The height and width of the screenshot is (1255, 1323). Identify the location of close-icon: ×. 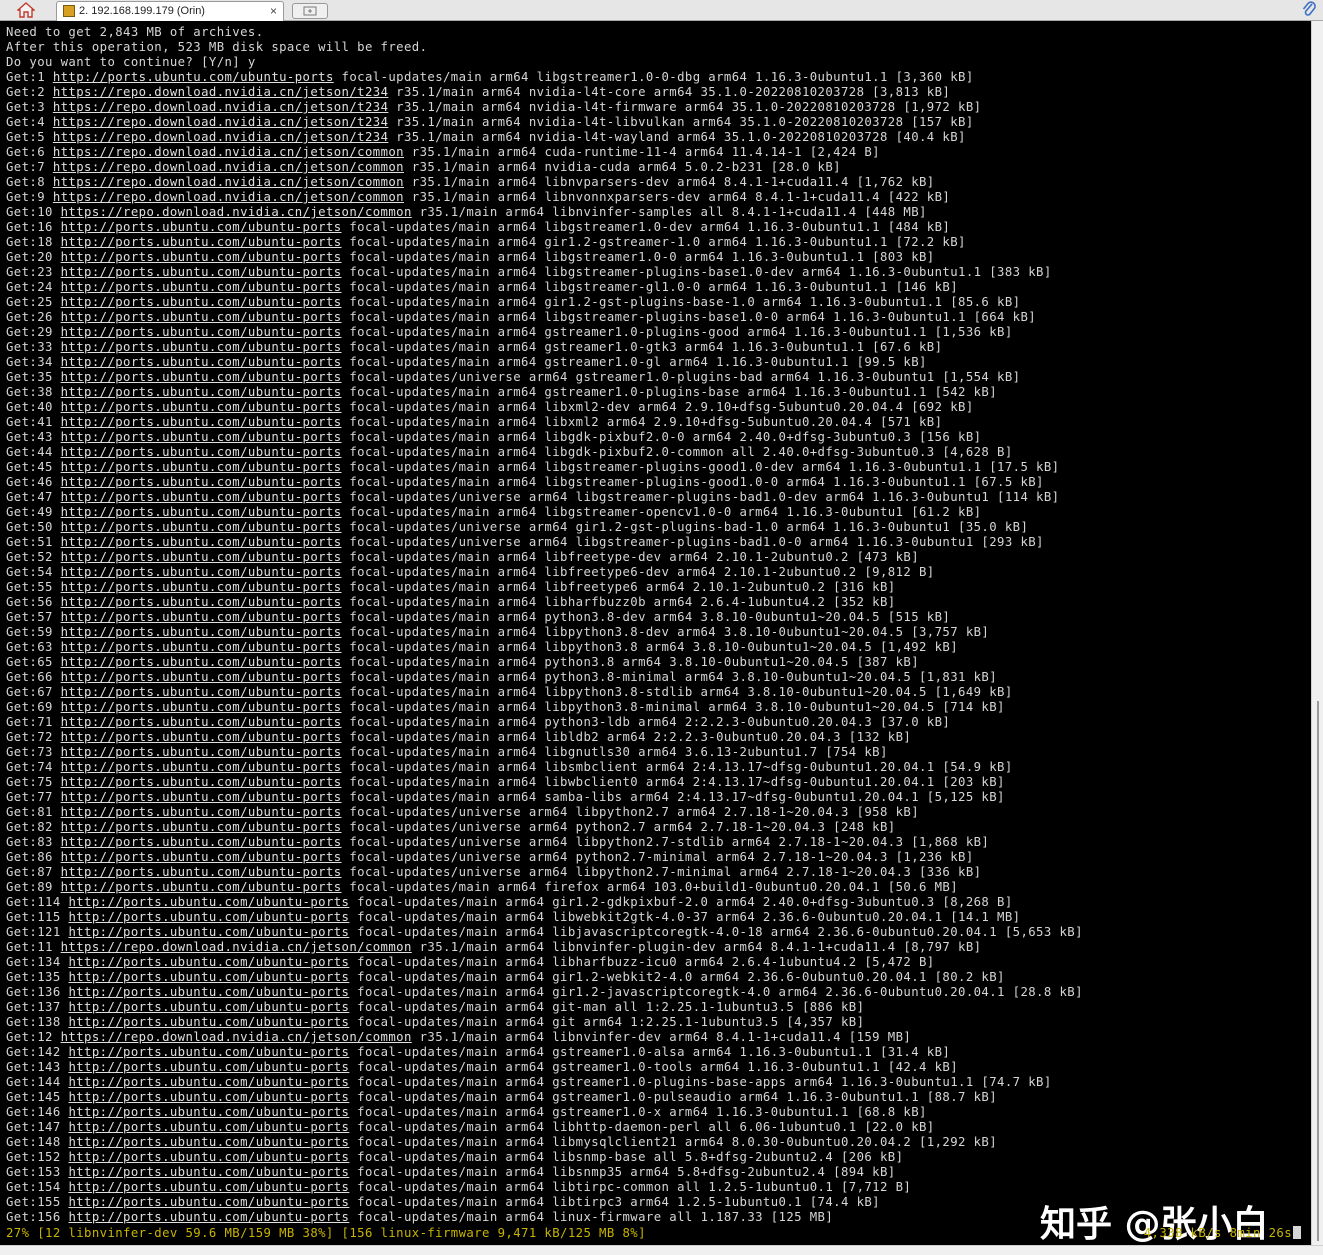
(273, 11).